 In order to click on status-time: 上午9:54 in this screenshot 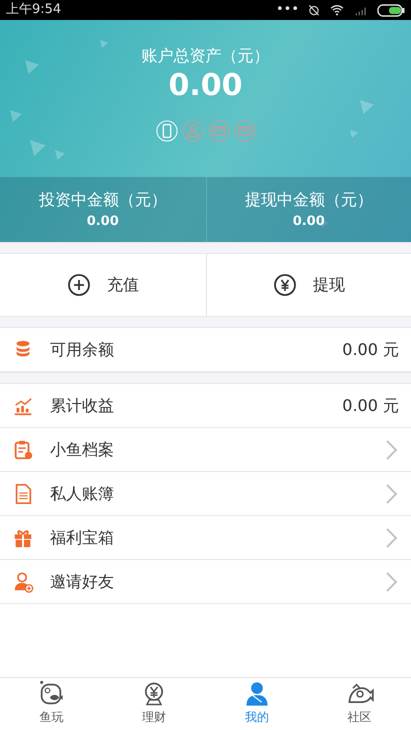, I will do `click(34, 10)`.